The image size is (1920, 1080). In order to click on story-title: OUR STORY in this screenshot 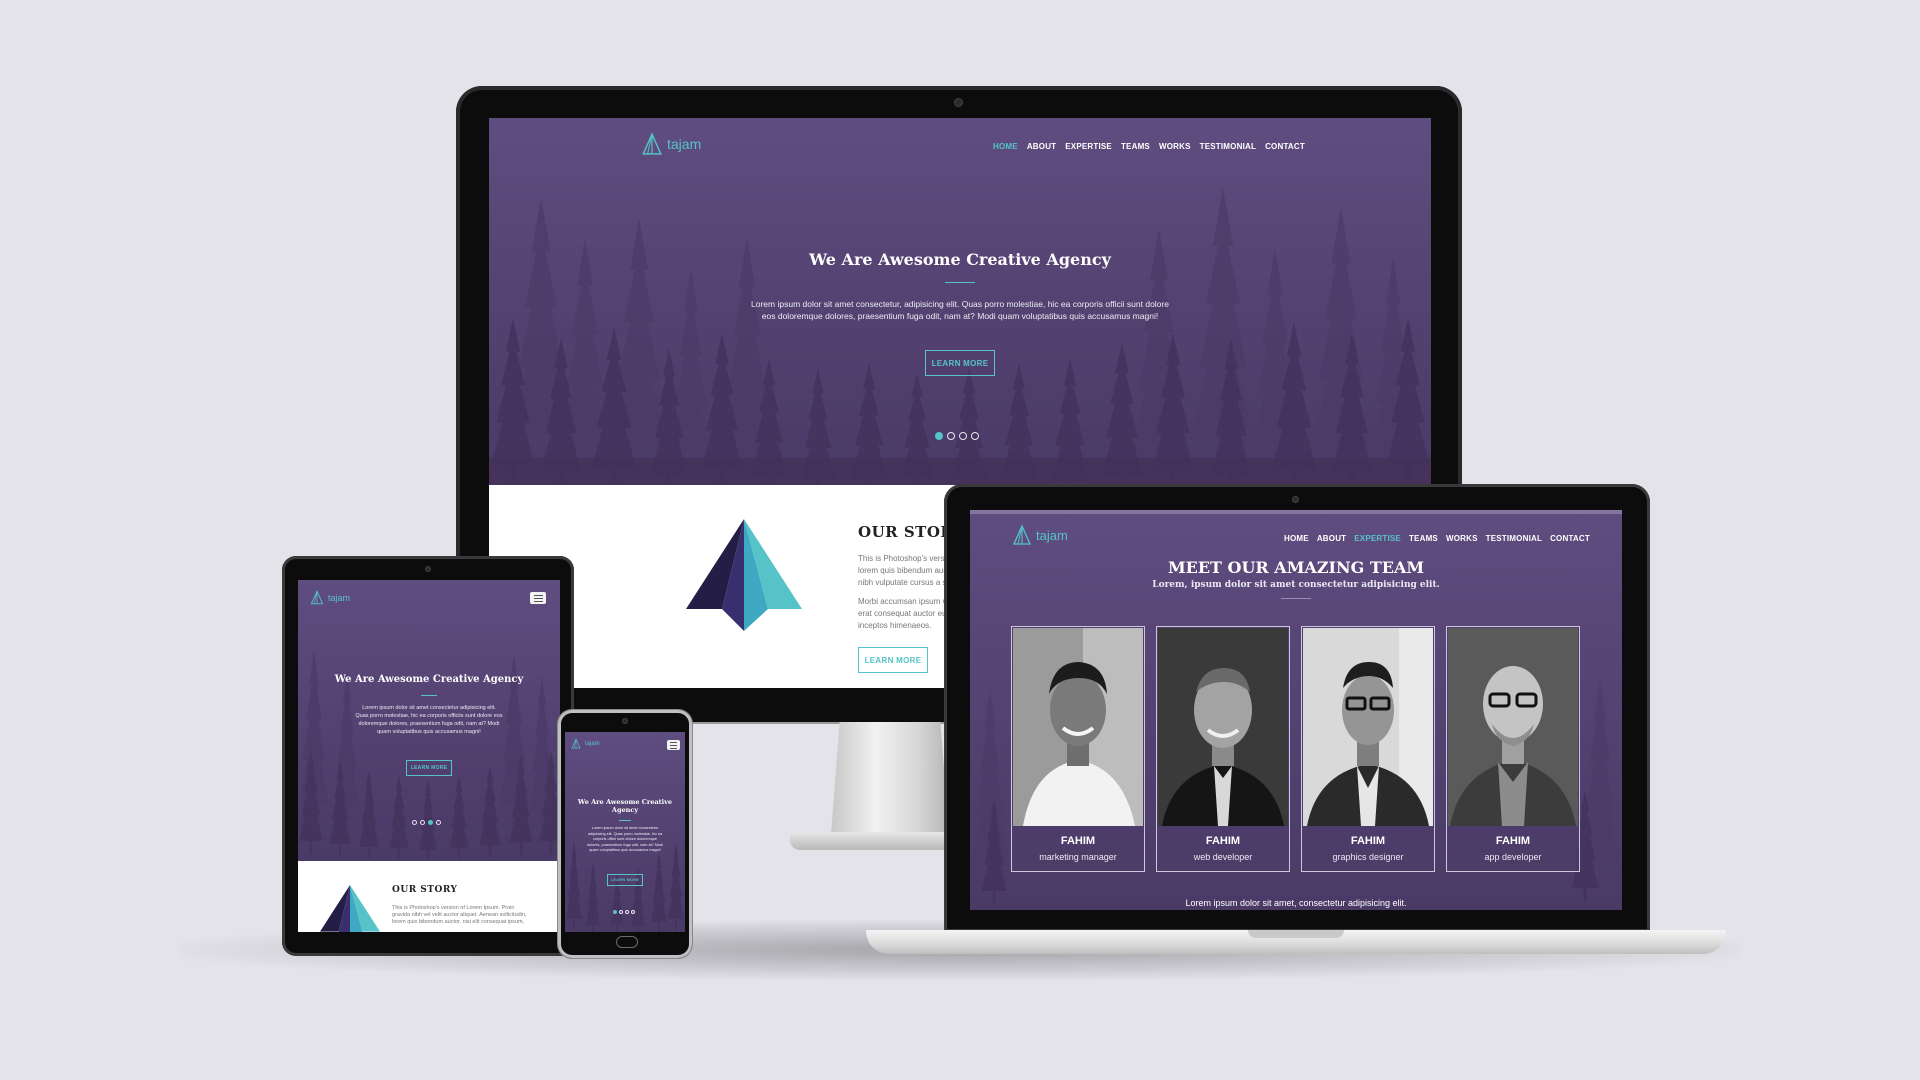, I will do `click(425, 890)`.